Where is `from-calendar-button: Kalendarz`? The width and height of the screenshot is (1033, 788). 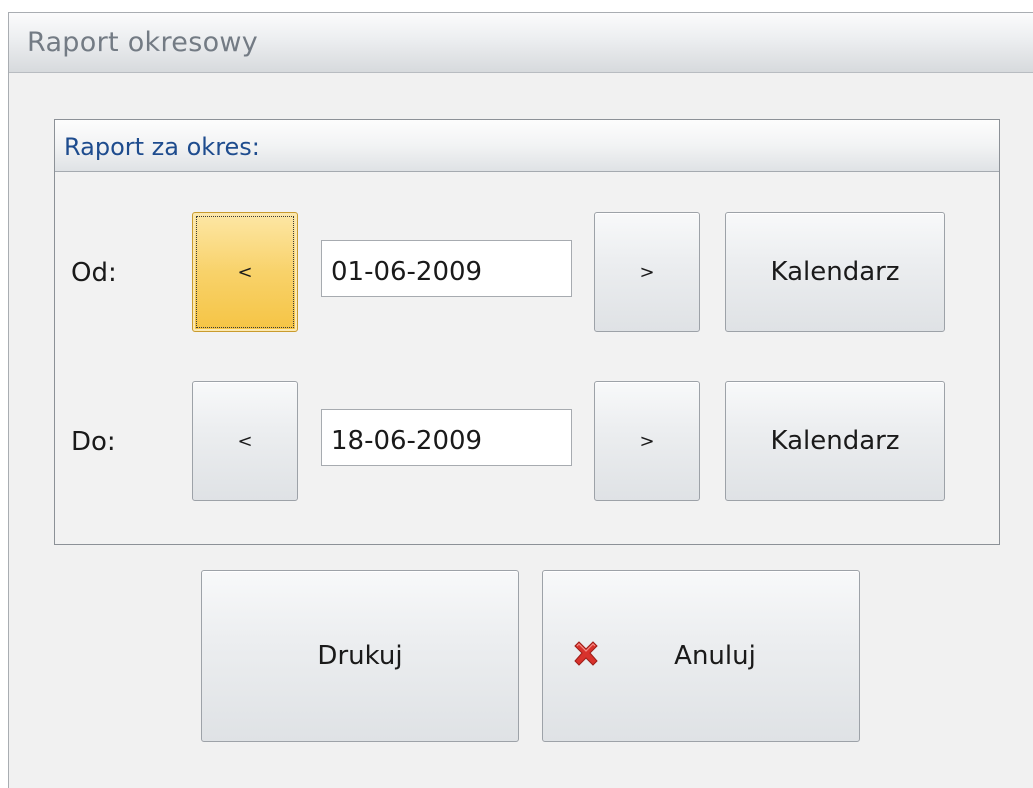
from-calendar-button: Kalendarz is located at coordinates (835, 272).